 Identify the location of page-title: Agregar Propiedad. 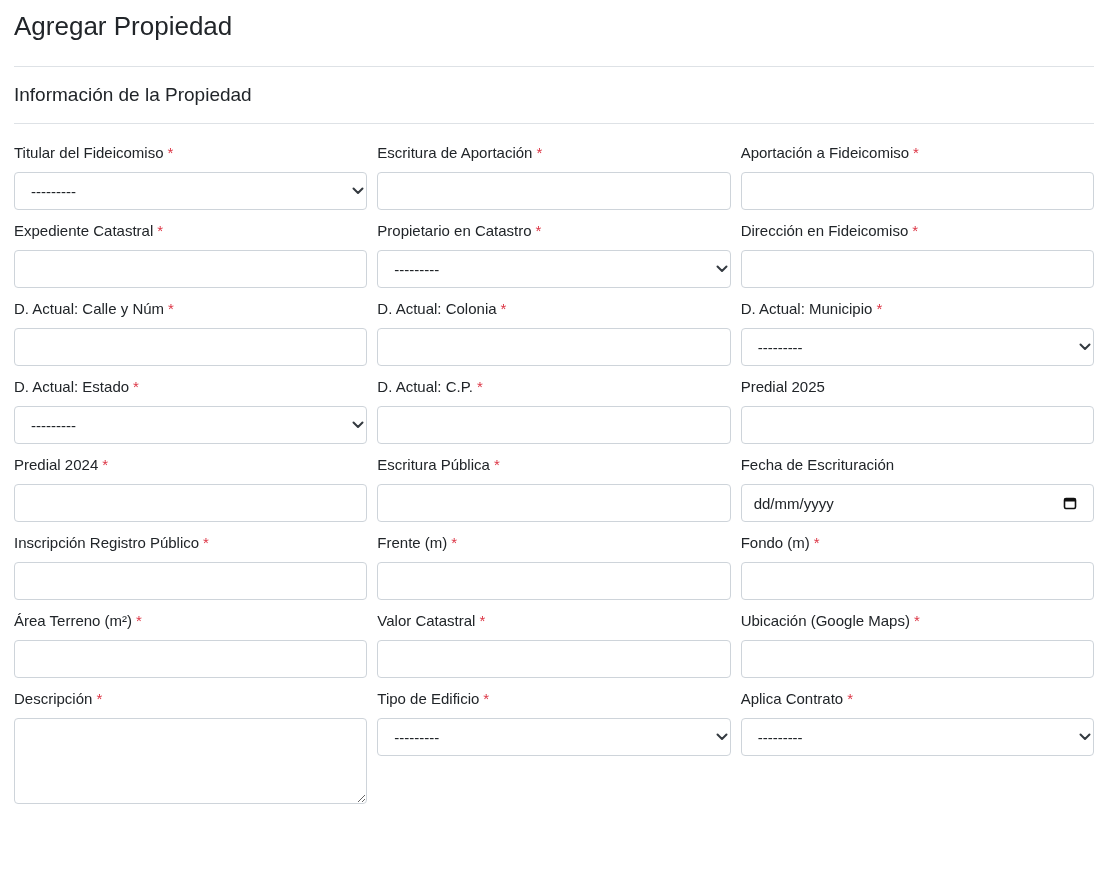
(124, 26).